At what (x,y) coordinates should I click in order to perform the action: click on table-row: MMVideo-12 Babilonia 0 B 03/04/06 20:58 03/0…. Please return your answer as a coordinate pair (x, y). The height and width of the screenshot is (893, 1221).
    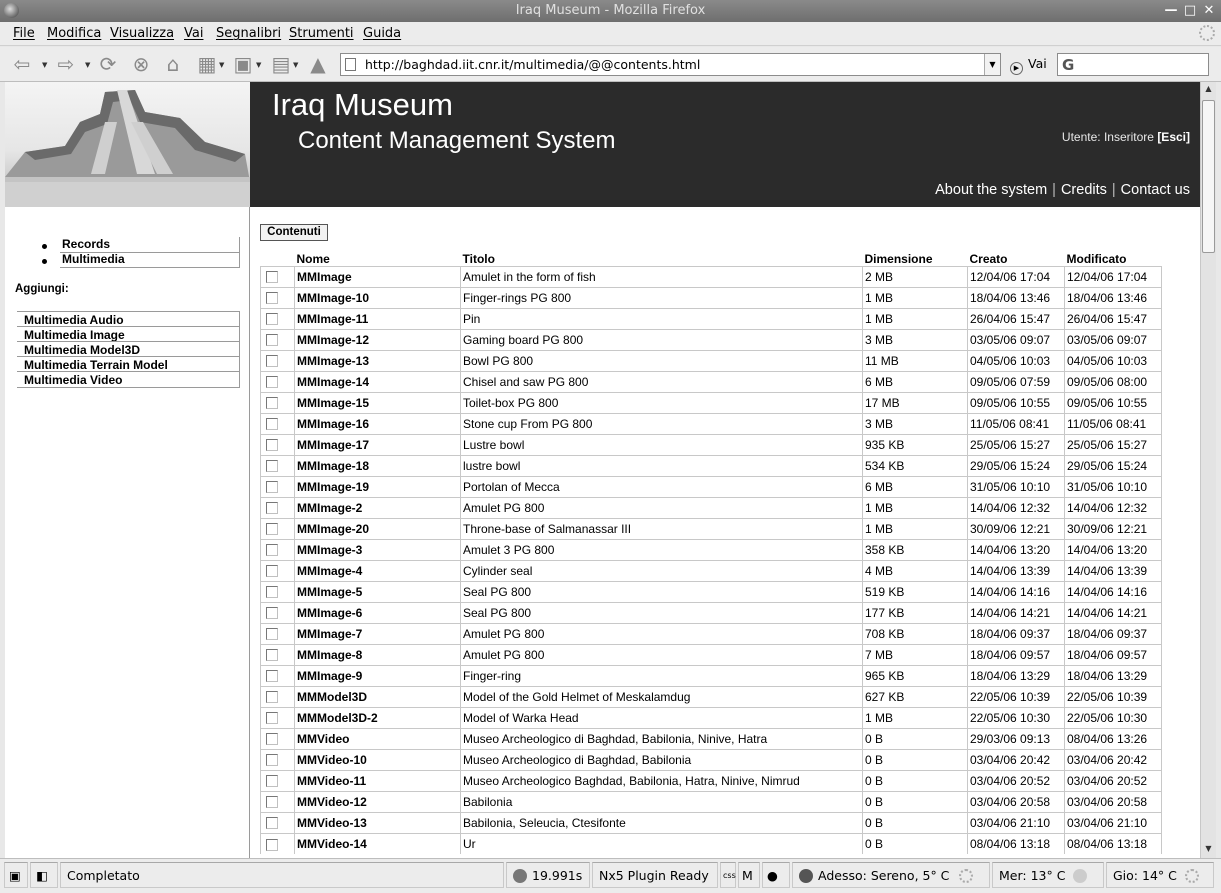
    Looking at the image, I should click on (711, 801).